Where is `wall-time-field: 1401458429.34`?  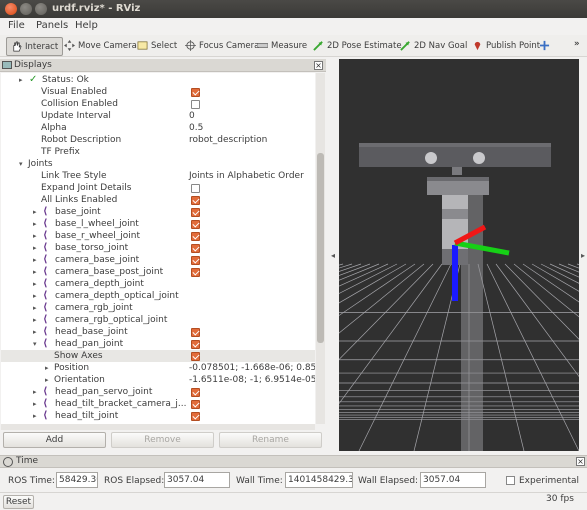
wall-time-field: 1401458429.34 is located at coordinates (319, 480).